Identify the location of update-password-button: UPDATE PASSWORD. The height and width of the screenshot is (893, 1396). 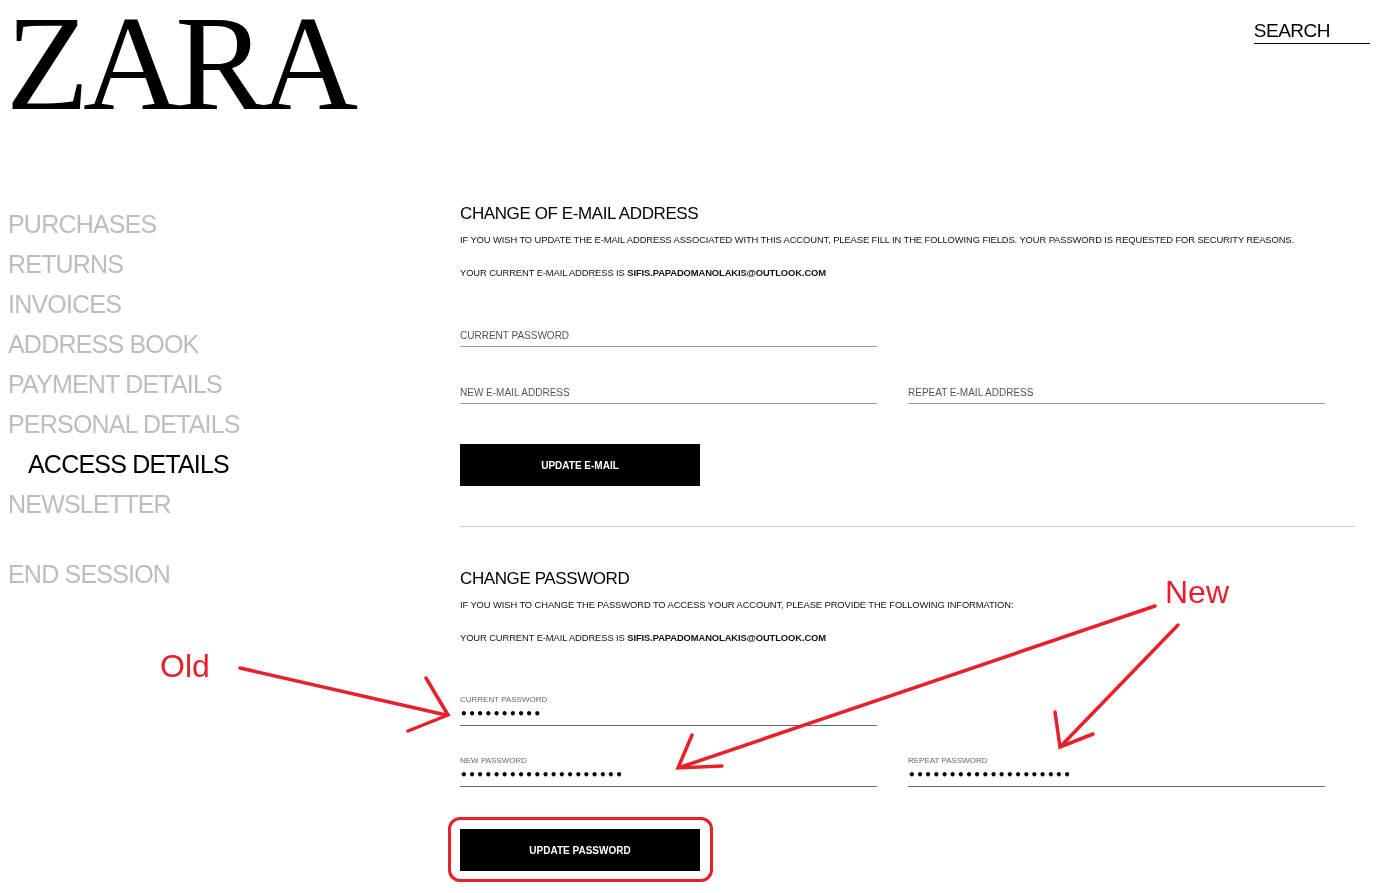
(580, 850).